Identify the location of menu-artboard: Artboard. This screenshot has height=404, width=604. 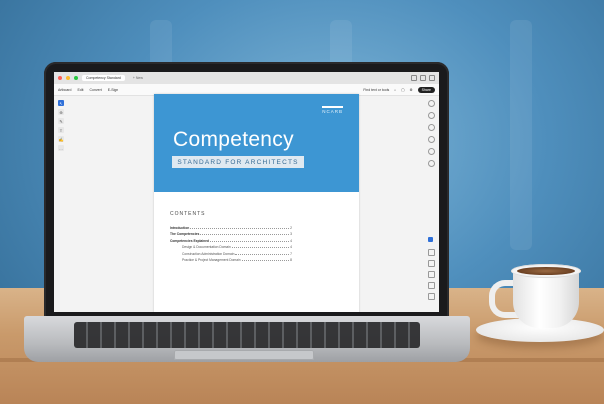
(64, 90).